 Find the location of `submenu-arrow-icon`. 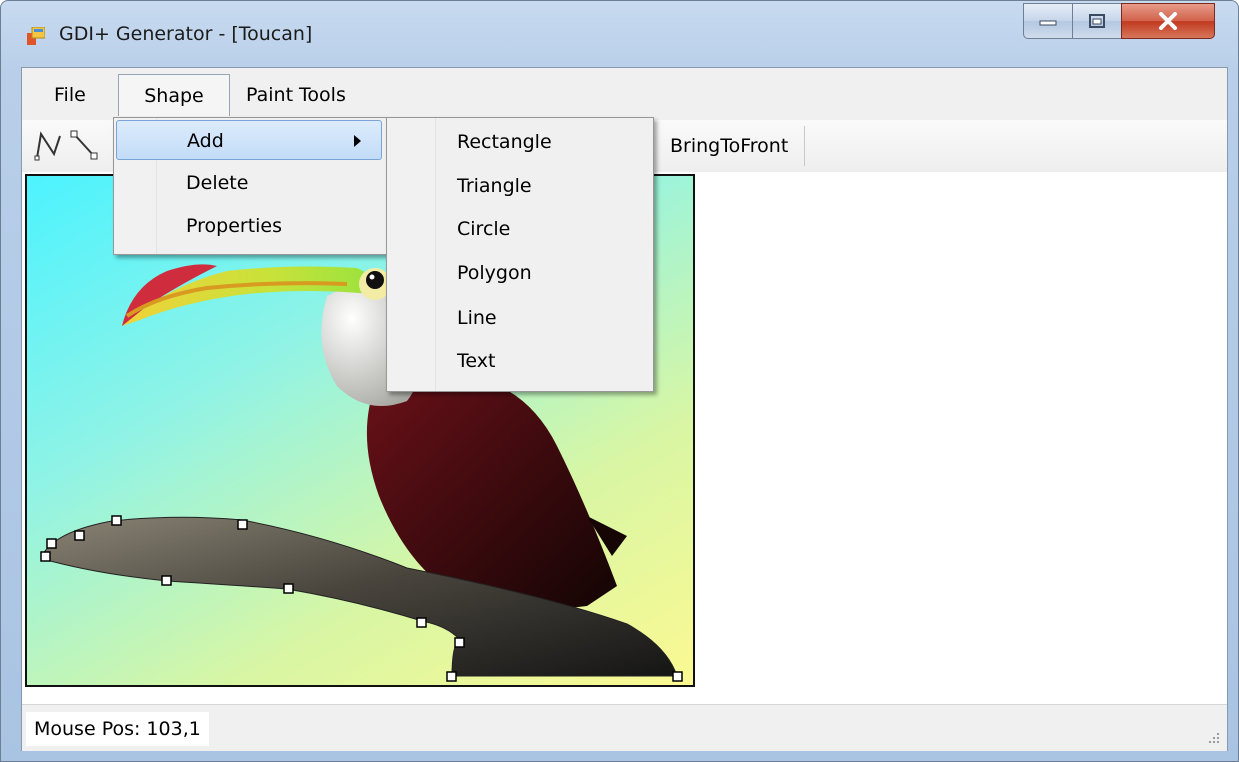

submenu-arrow-icon is located at coordinates (357, 141).